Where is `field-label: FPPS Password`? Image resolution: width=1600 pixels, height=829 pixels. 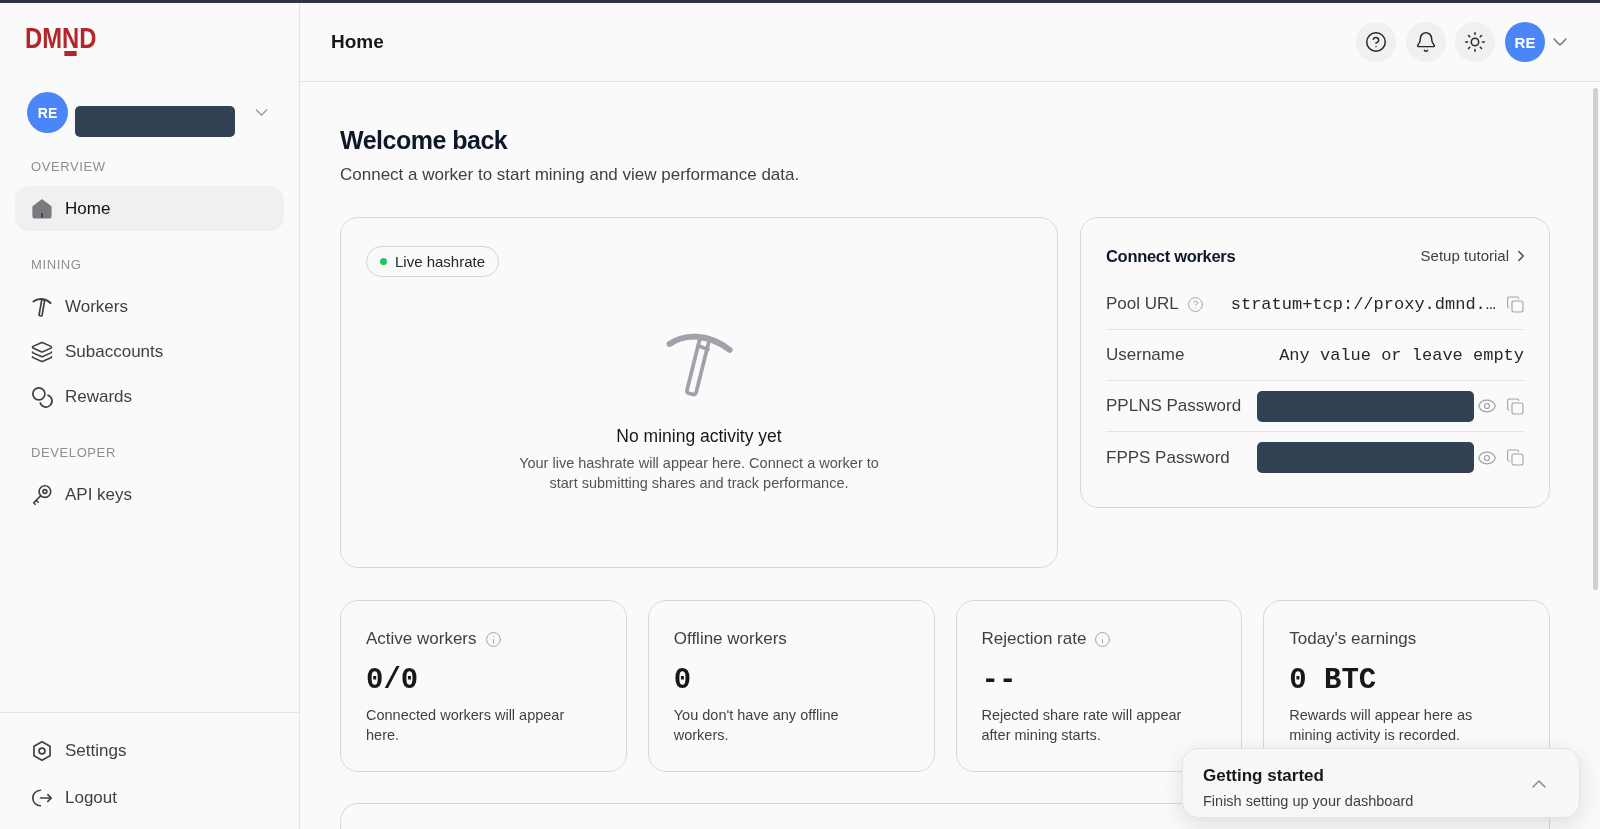
field-label: FPPS Password is located at coordinates (1168, 457).